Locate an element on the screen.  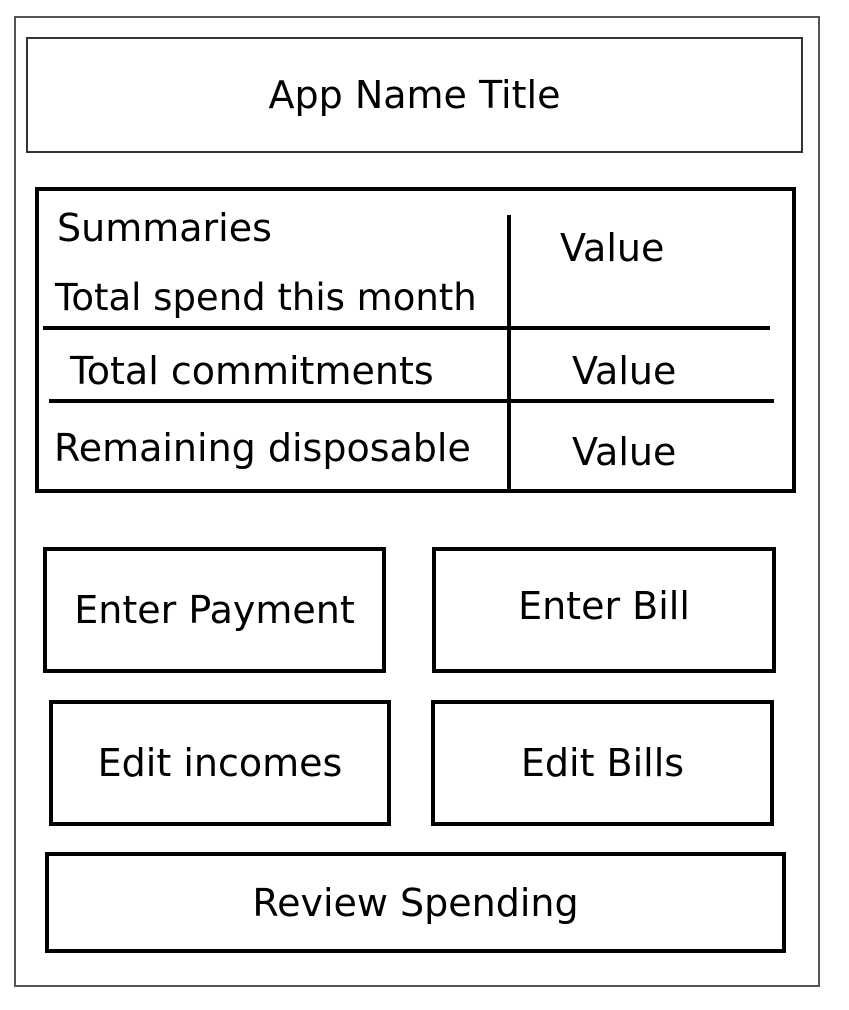
enter-bill-label: Enter Bill is located at coordinates (604, 606).